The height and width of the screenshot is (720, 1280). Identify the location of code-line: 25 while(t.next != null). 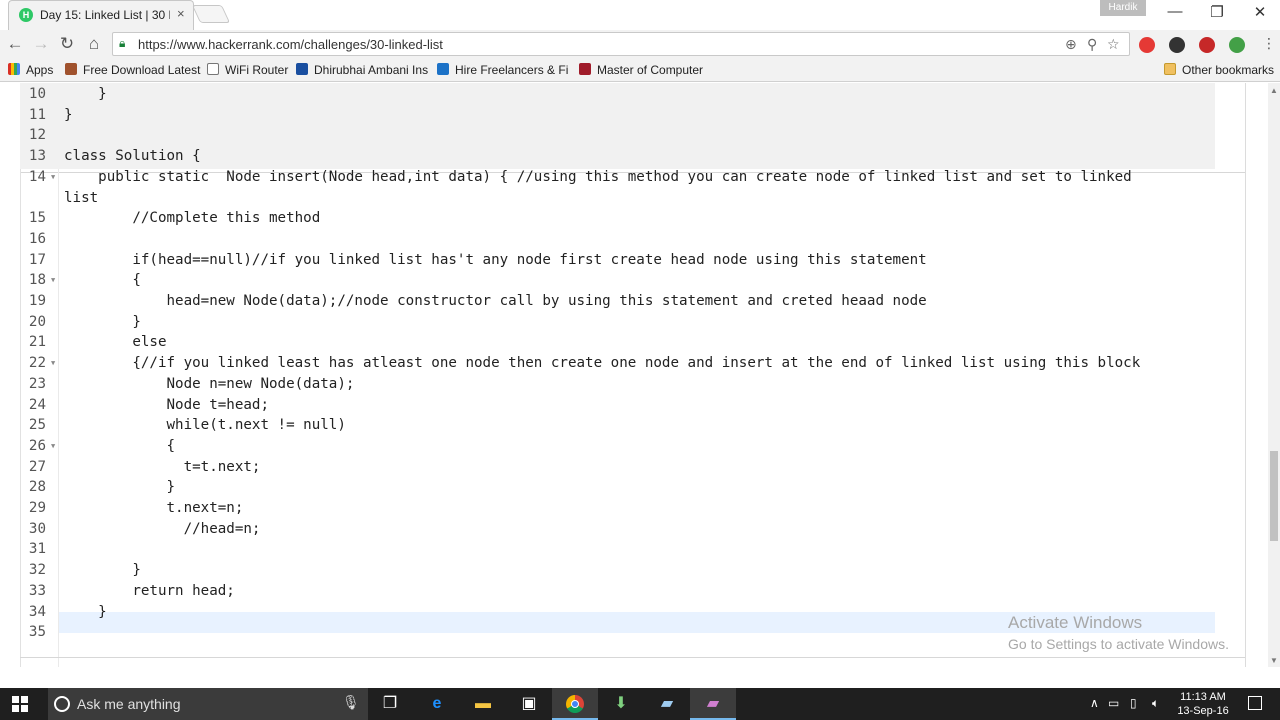
(620, 425).